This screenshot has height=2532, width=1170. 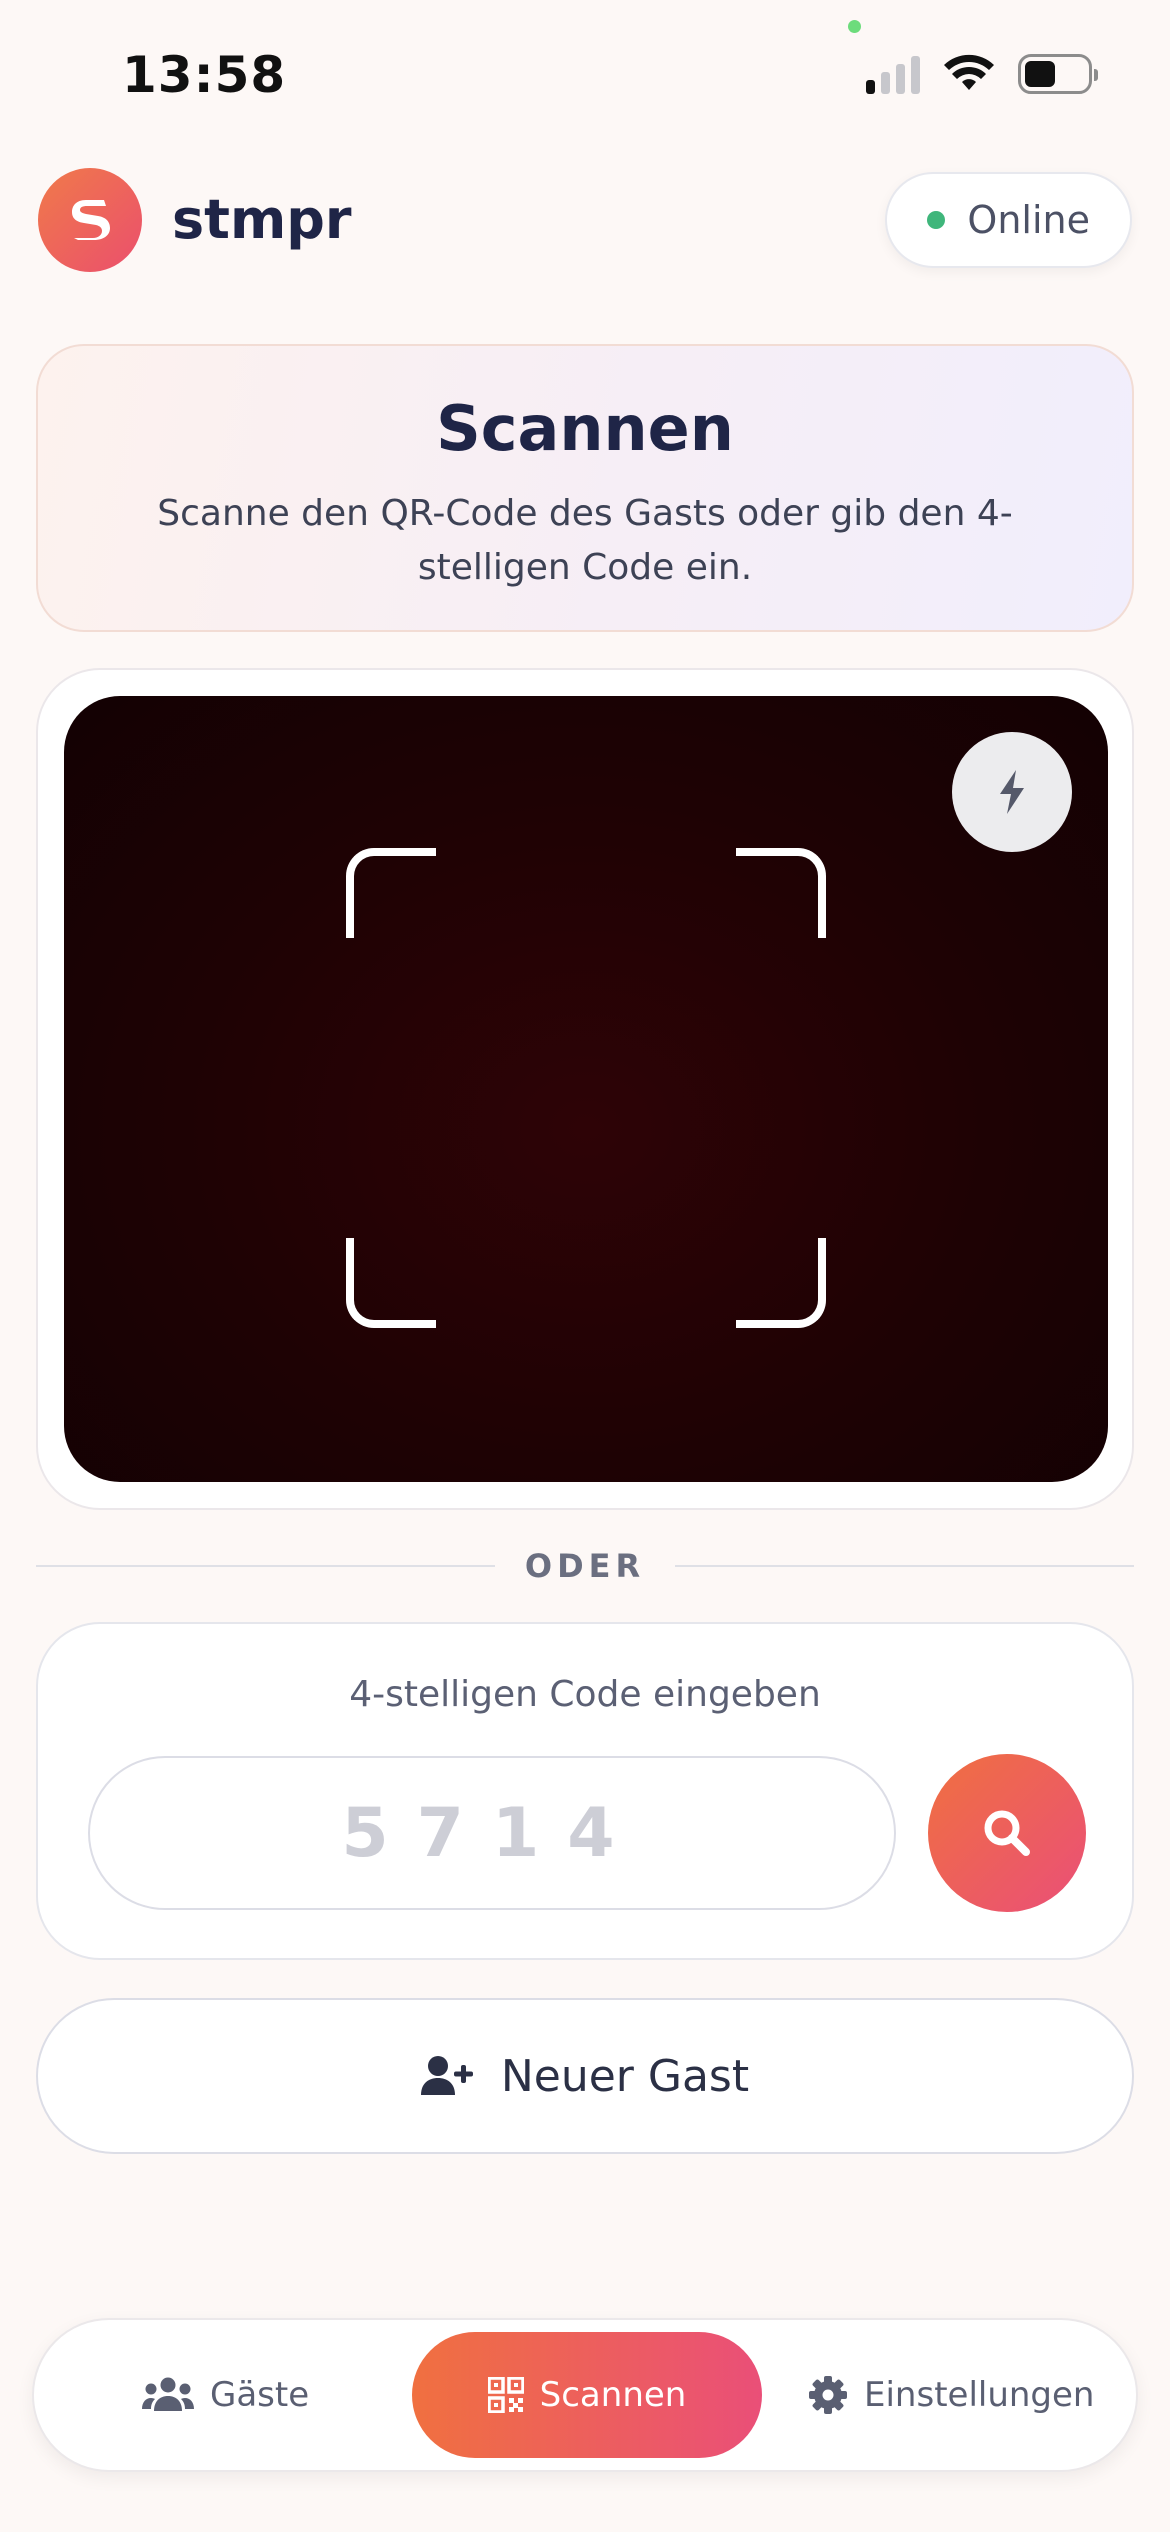 I want to click on scan-frame-corner-top-left, so click(x=391, y=893).